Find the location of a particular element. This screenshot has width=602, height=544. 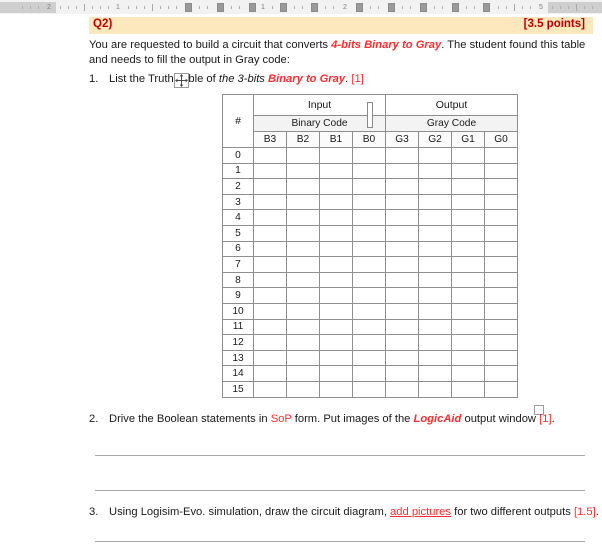

ruler-track: 2 1 1 2 5 is located at coordinates (301, 7).